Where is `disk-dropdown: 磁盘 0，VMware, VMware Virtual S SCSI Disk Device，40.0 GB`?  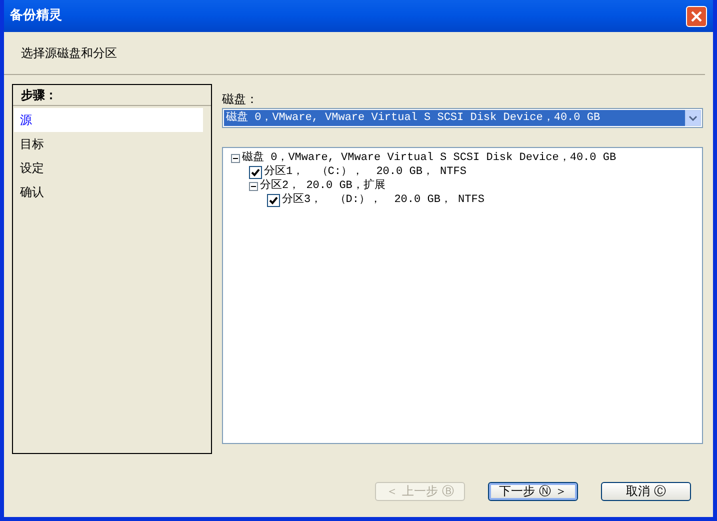
disk-dropdown: 磁盘 0，VMware, VMware Virtual S SCSI Disk Device，40.0 GB is located at coordinates (462, 118).